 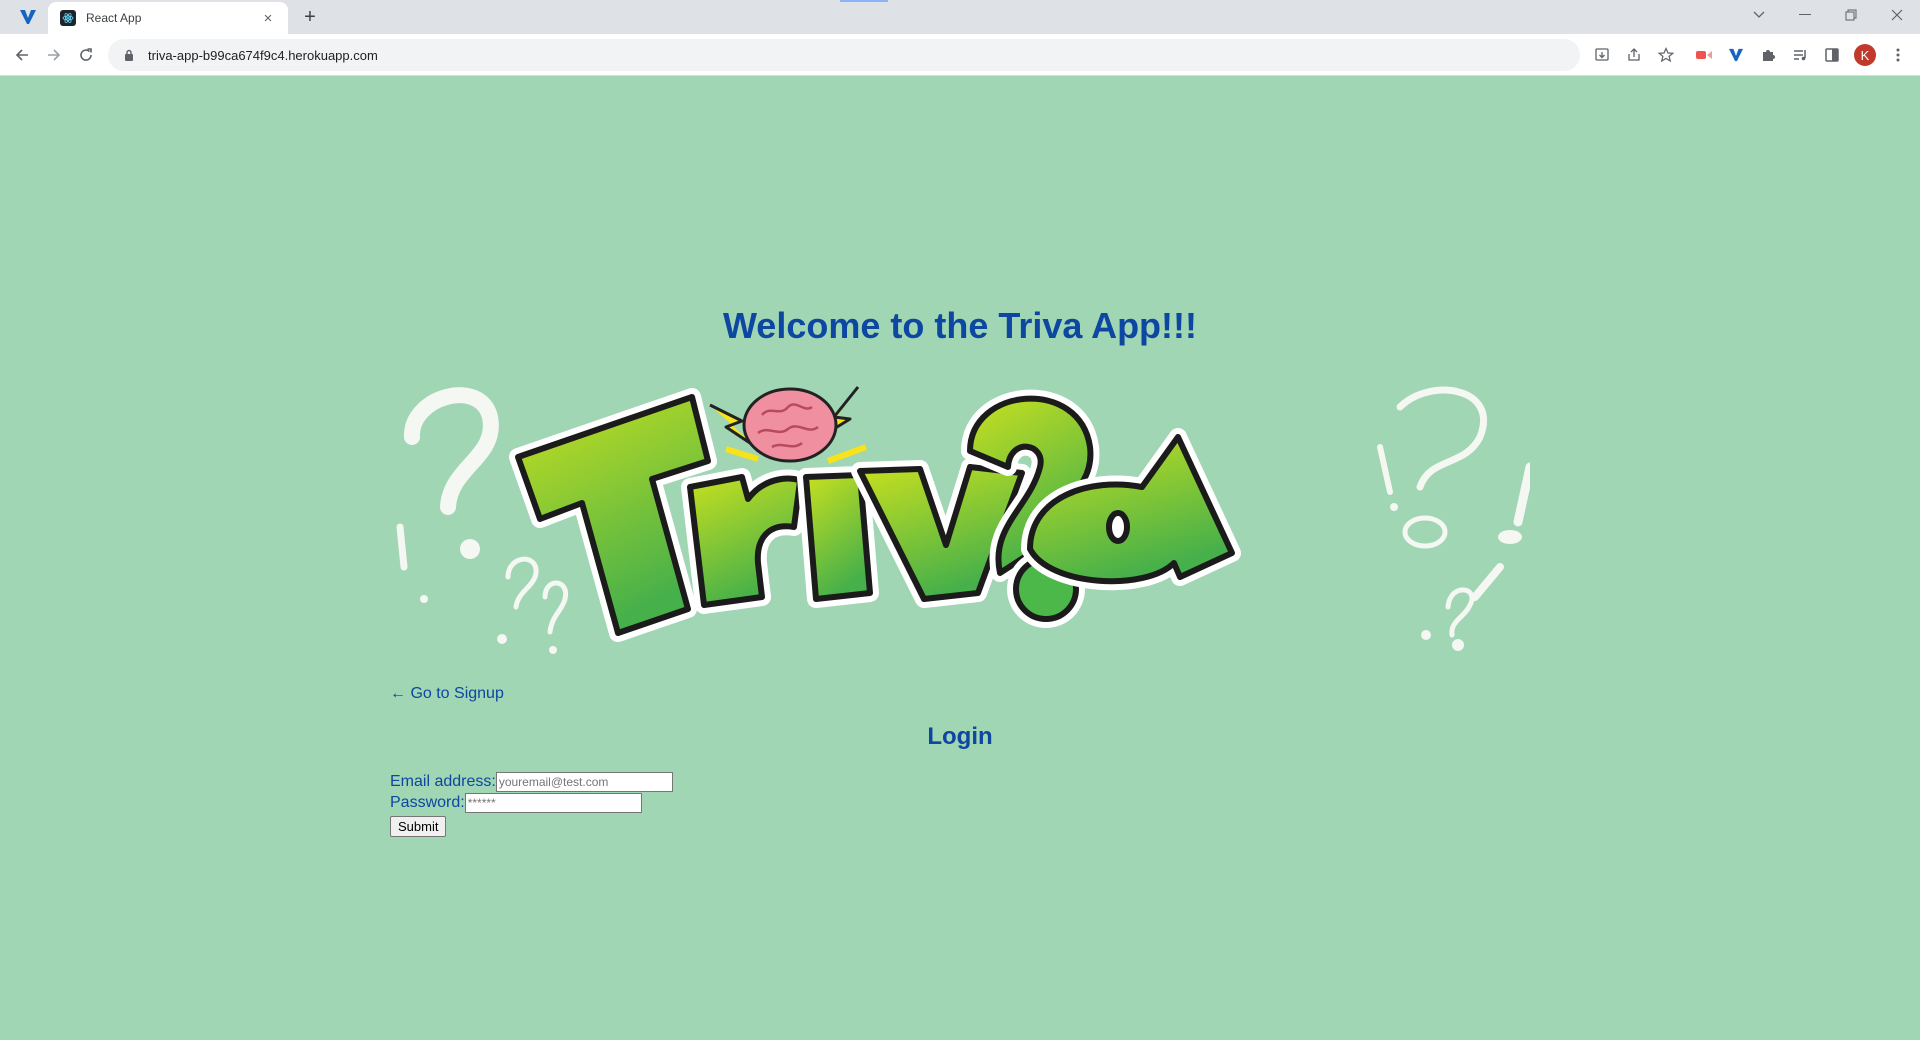 What do you see at coordinates (54, 55) in the screenshot?
I see `forward-arrow-icon` at bounding box center [54, 55].